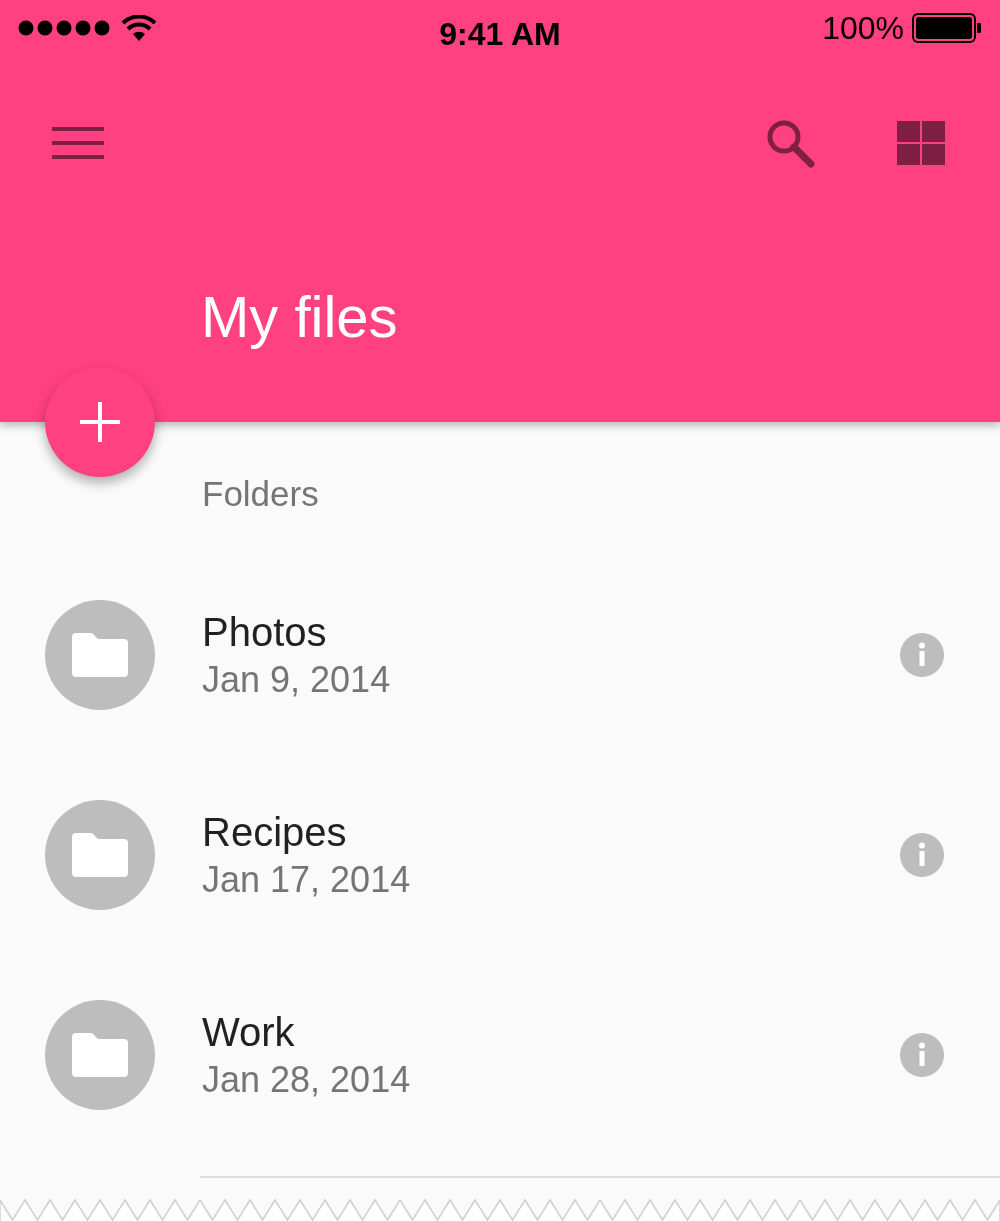 The height and width of the screenshot is (1222, 1000). What do you see at coordinates (307, 880) in the screenshot?
I see `folder-date: Jan 17, 2014` at bounding box center [307, 880].